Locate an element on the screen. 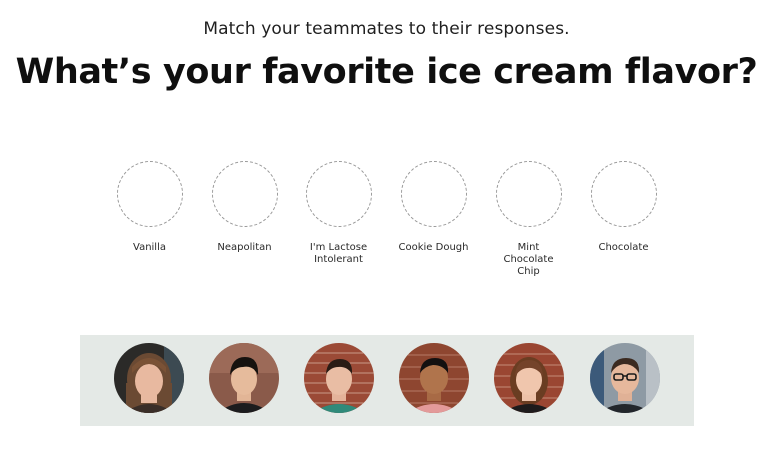 The image size is (773, 457). answer-label: Vanilla is located at coordinates (149, 247).